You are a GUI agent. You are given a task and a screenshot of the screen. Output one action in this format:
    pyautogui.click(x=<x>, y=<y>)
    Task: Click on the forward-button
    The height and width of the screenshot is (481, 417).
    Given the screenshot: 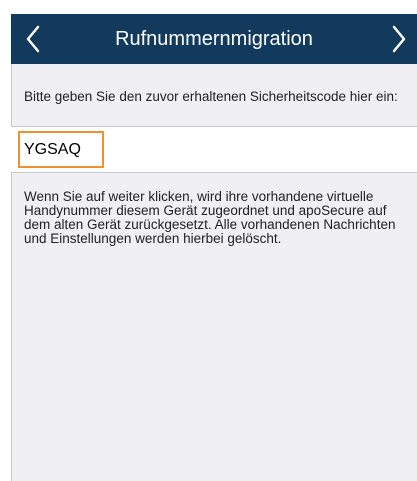 What is the action you would take?
    pyautogui.click(x=397, y=39)
    